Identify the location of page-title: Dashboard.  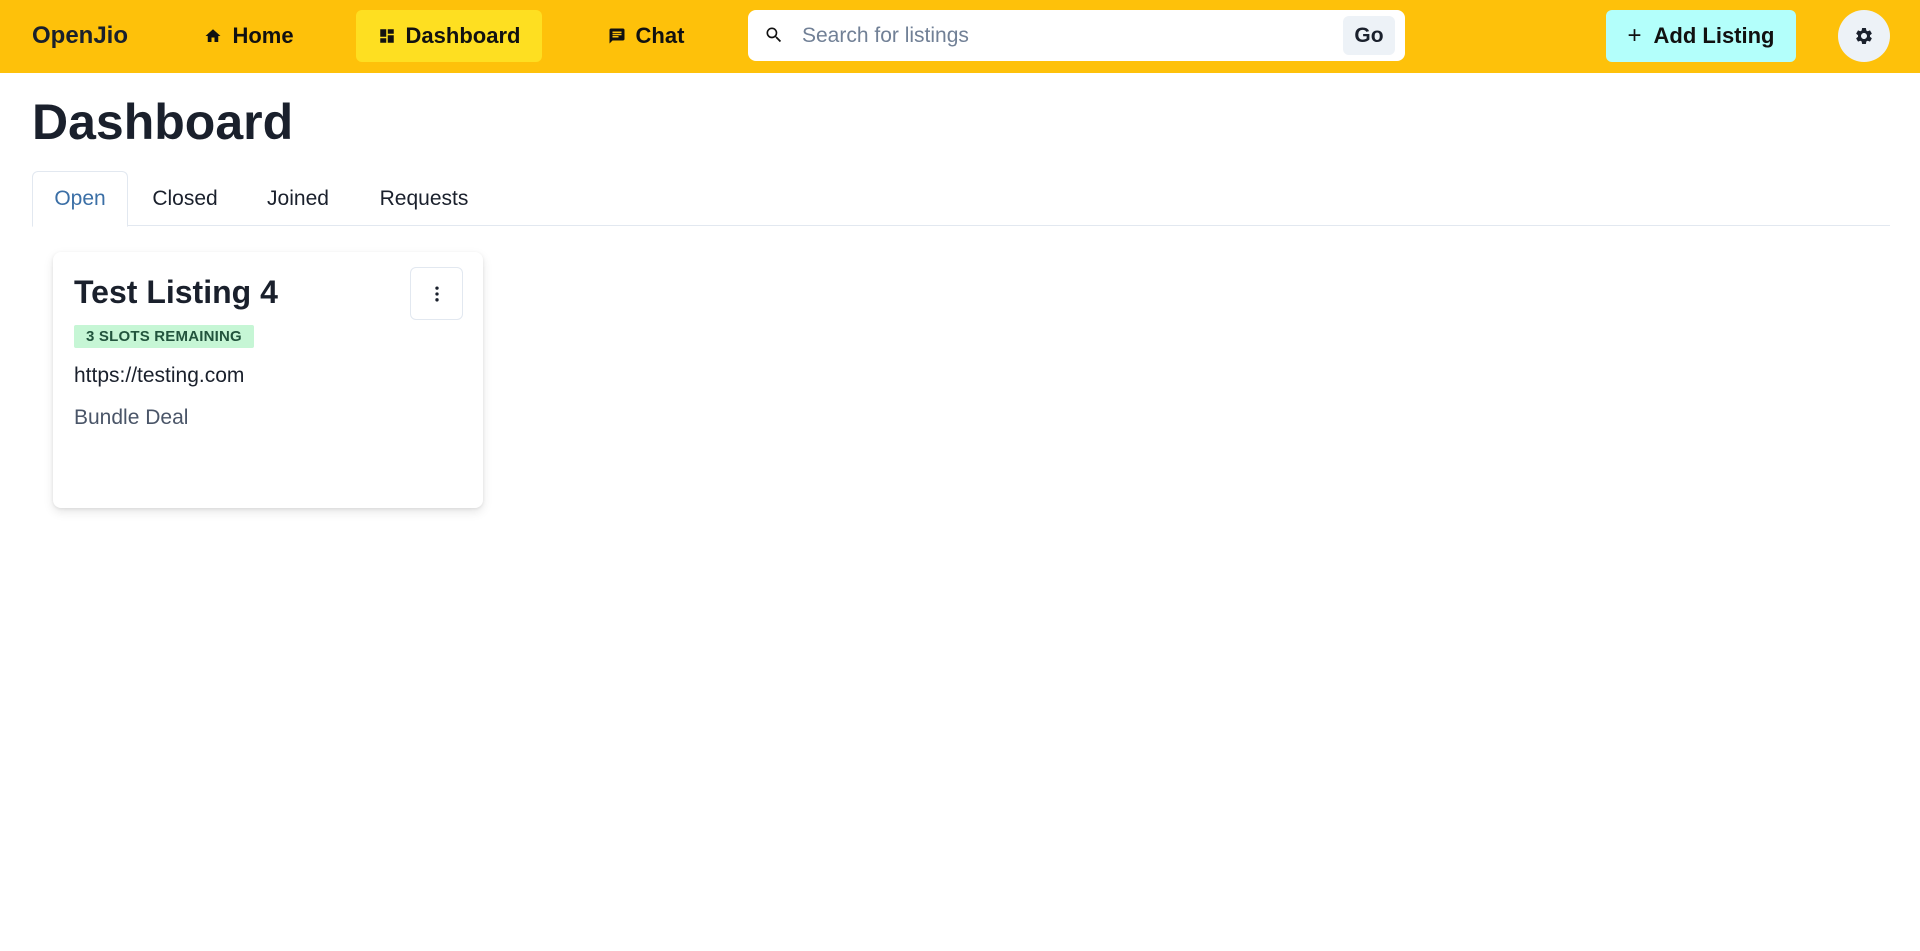
(163, 122).